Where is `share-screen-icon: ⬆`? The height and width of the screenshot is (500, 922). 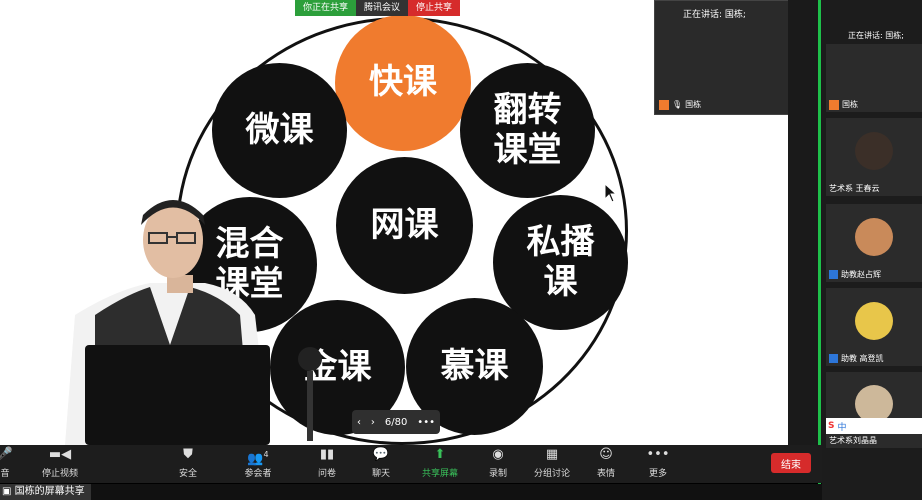
share-screen-icon: ⬆ is located at coordinates (440, 454).